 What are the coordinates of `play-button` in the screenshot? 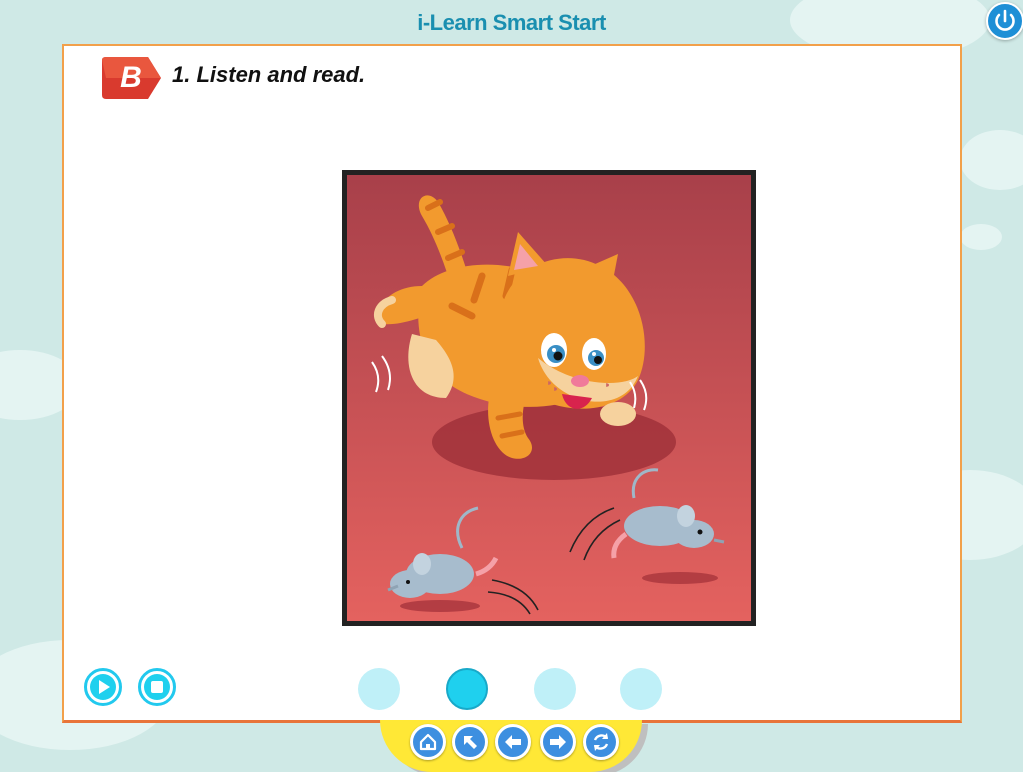 It's located at (103, 687).